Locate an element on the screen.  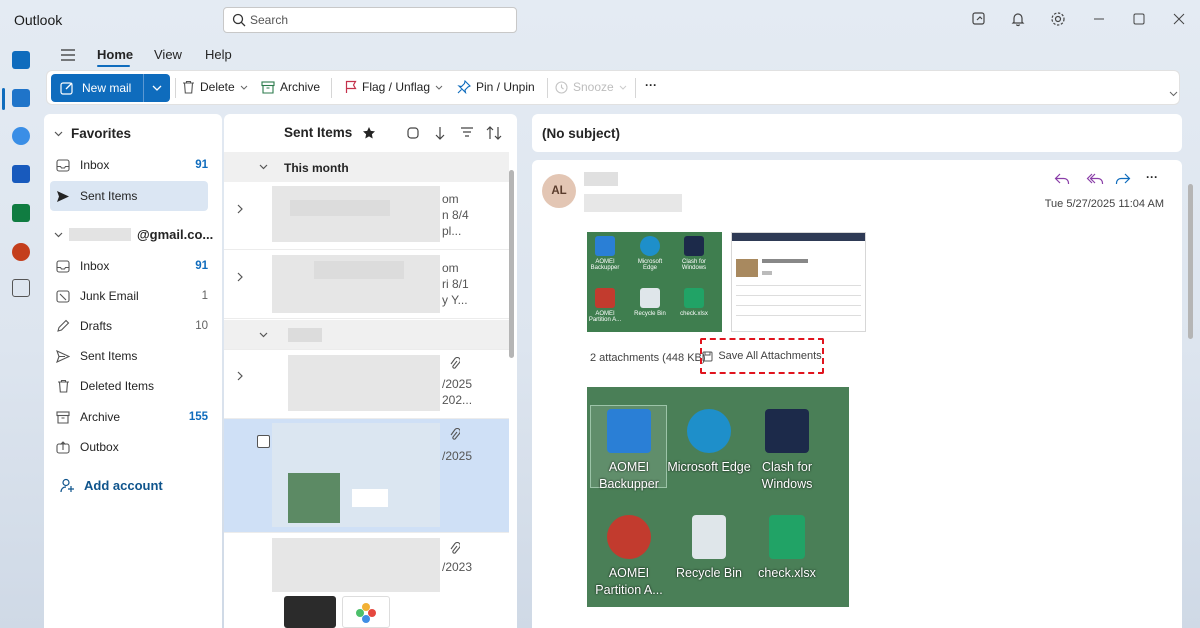
folder-inbox: Inbox 91 is located at coordinates (129, 266).